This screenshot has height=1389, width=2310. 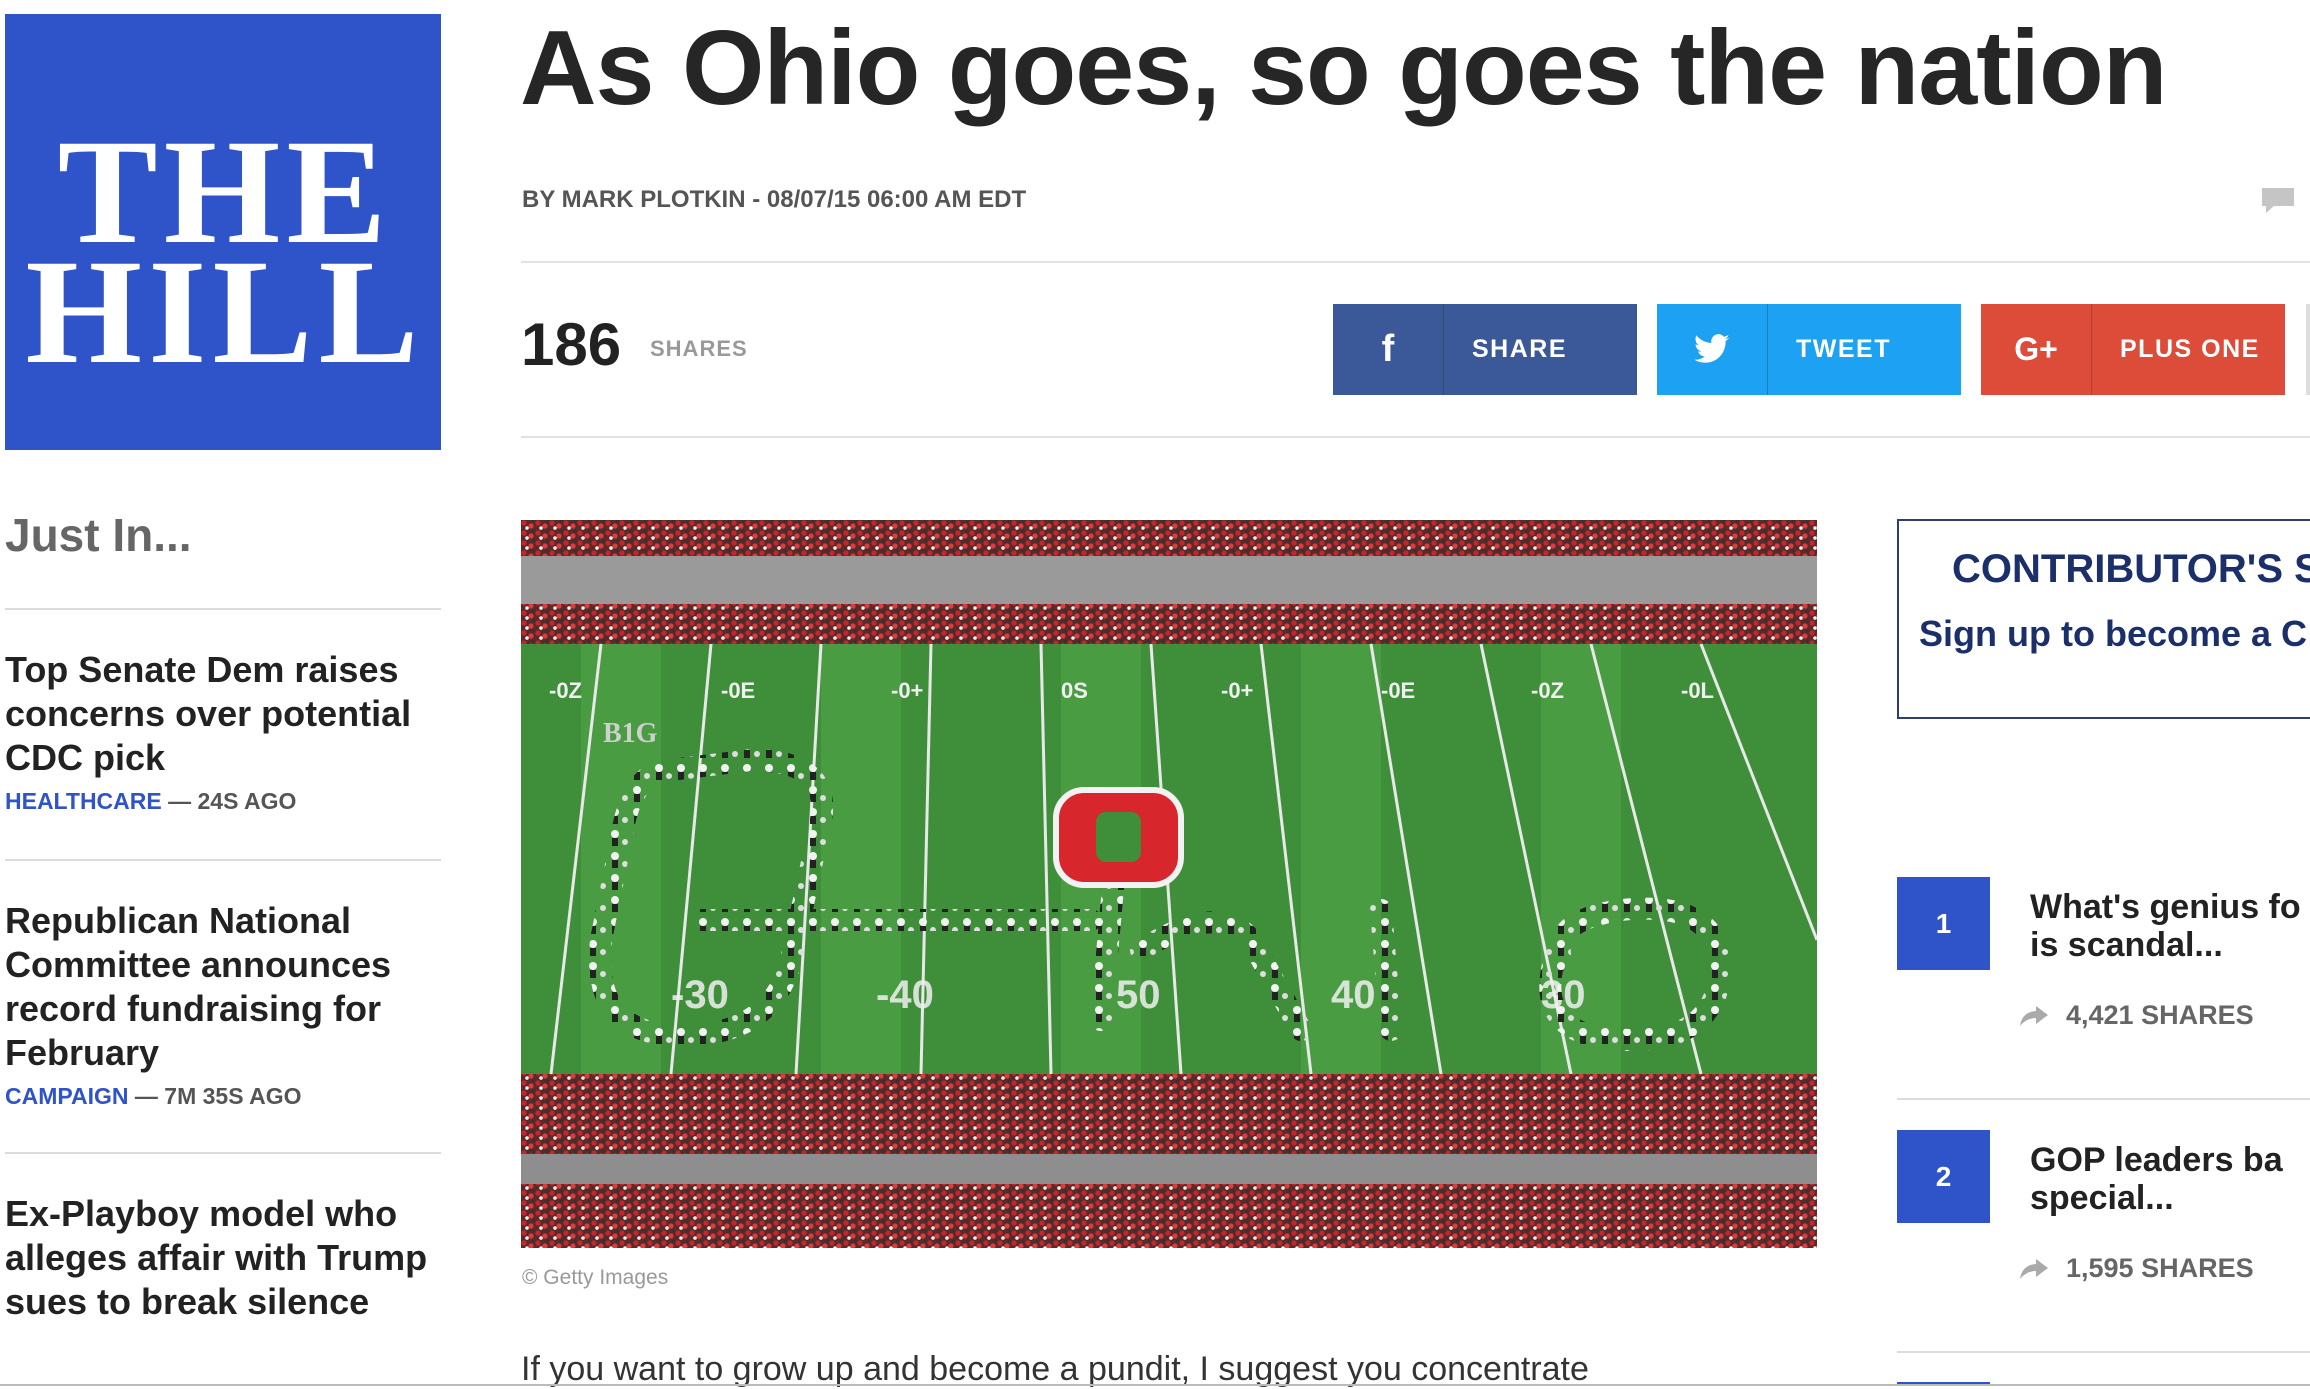 What do you see at coordinates (2160, 1015) in the screenshot?
I see `popular-shares-count: 4,421 SHARES` at bounding box center [2160, 1015].